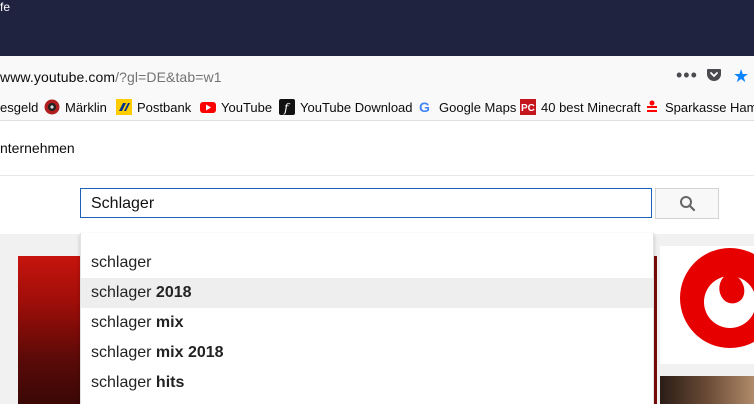 This screenshot has width=754, height=404. Describe the element at coordinates (652, 107) in the screenshot. I see `sparkasse-icon` at that location.